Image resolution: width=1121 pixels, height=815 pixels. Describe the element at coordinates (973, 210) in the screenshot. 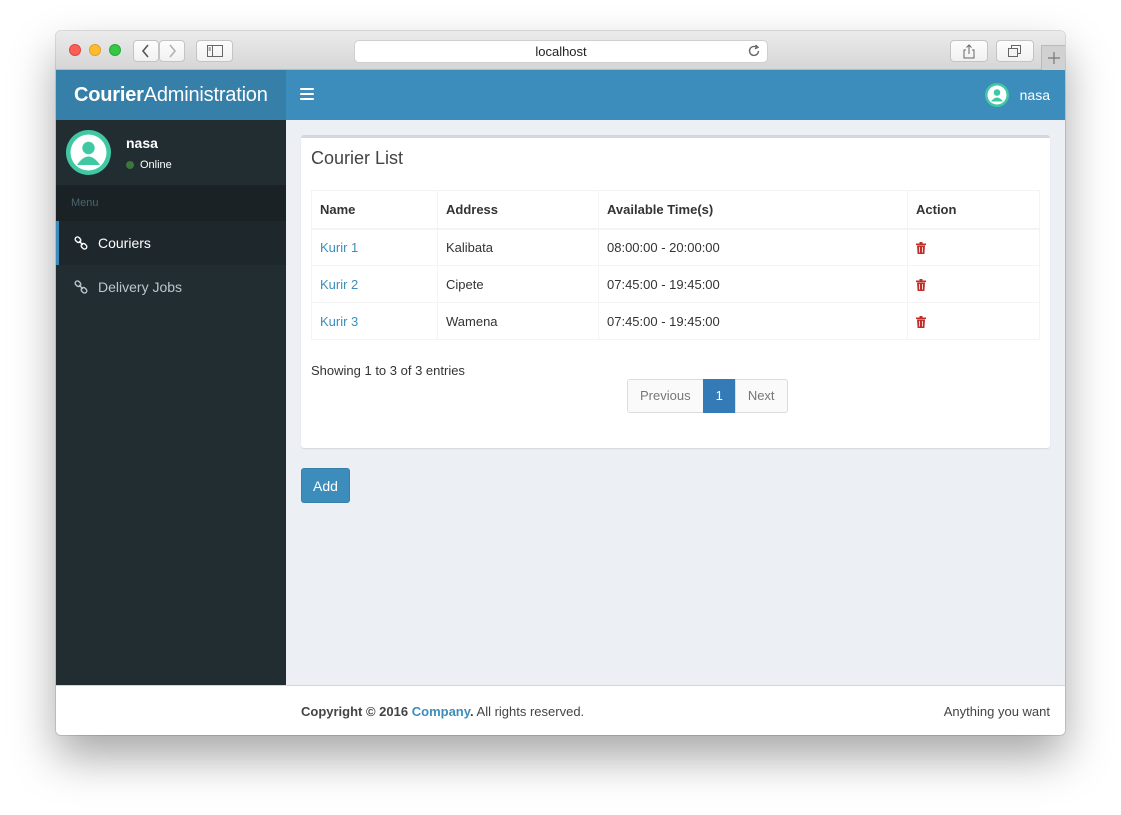

I see `column-header-action: Action` at that location.